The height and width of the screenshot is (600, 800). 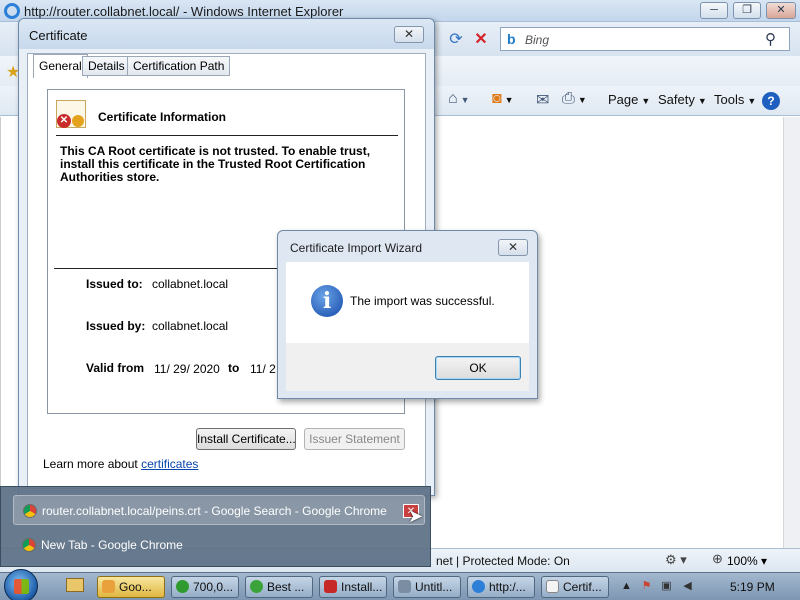 What do you see at coordinates (503, 99) in the screenshot?
I see `feeds-icon: ◙ ▼` at bounding box center [503, 99].